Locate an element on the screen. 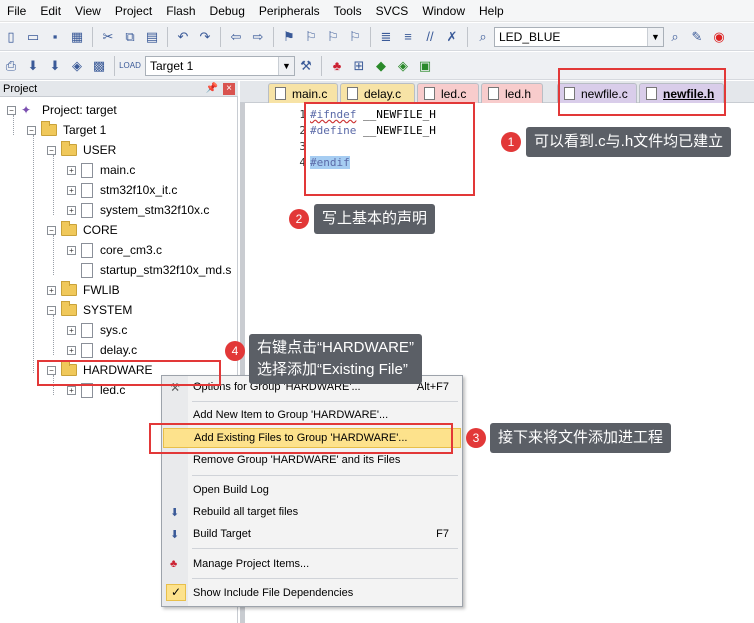 This screenshot has width=754, height=623. tree-file-delay-c: + delay.c is located at coordinates (102, 350).